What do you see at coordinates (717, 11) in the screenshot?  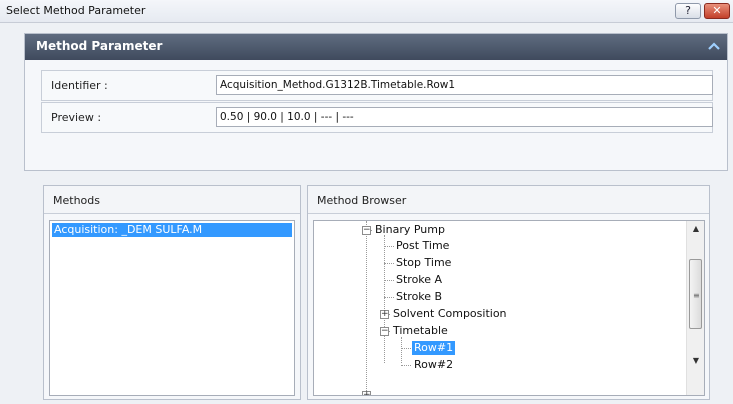 I see `close-button: ✕` at bounding box center [717, 11].